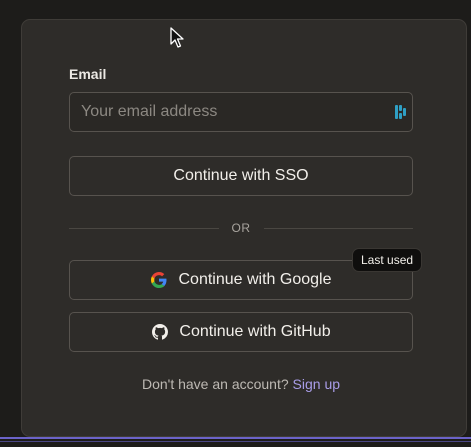 The image size is (471, 447). Describe the element at coordinates (235, 441) in the screenshot. I see `bottom-accent-line-secondary` at that location.